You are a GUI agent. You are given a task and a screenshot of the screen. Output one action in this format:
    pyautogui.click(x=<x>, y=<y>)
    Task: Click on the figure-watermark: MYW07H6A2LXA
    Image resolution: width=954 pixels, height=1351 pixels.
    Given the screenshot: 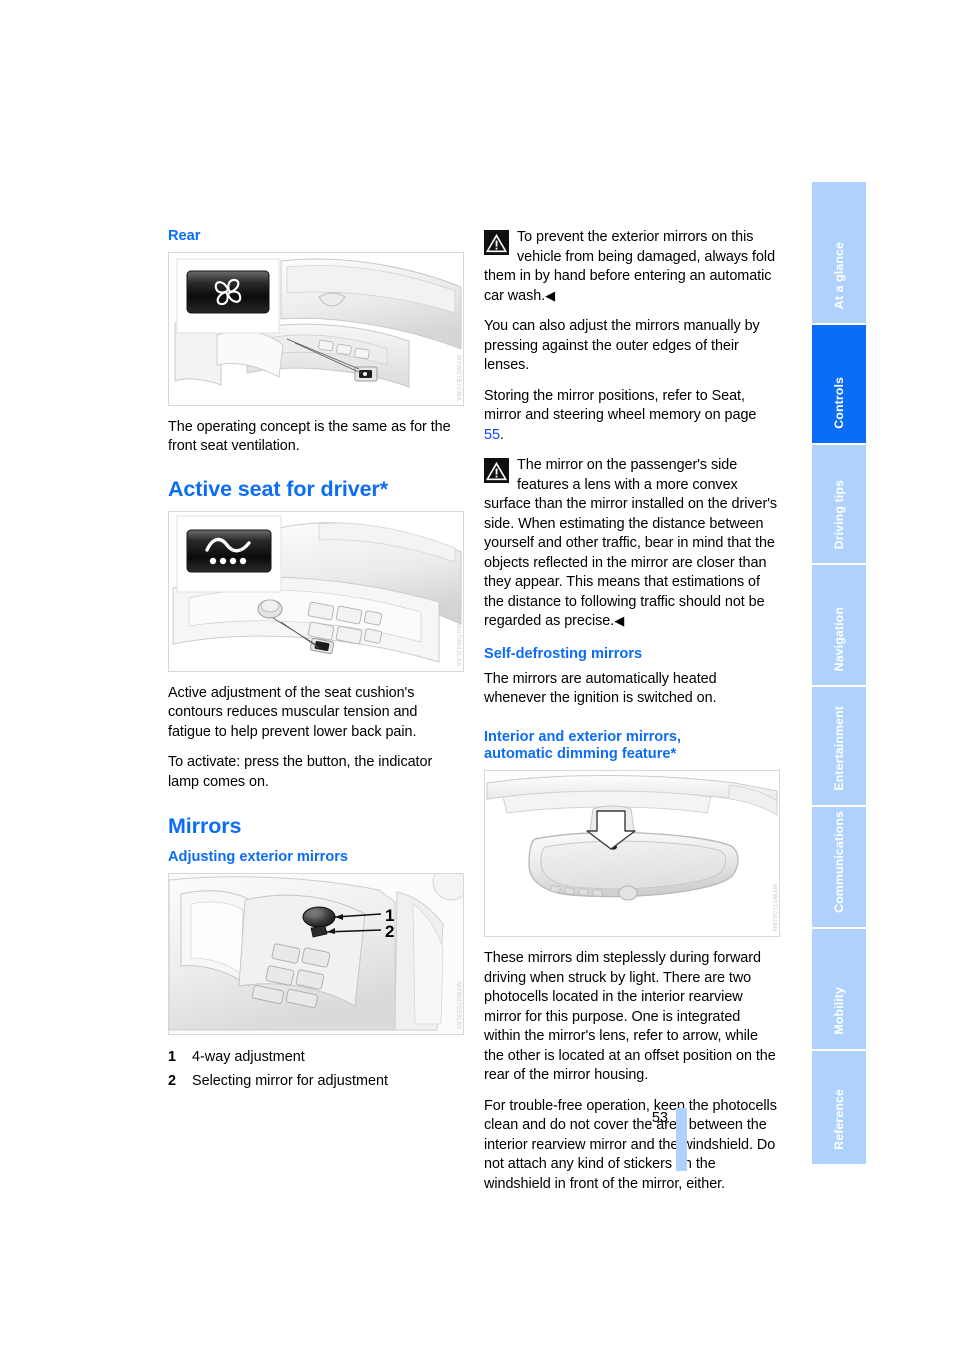 What is the action you would take?
    pyautogui.click(x=458, y=640)
    